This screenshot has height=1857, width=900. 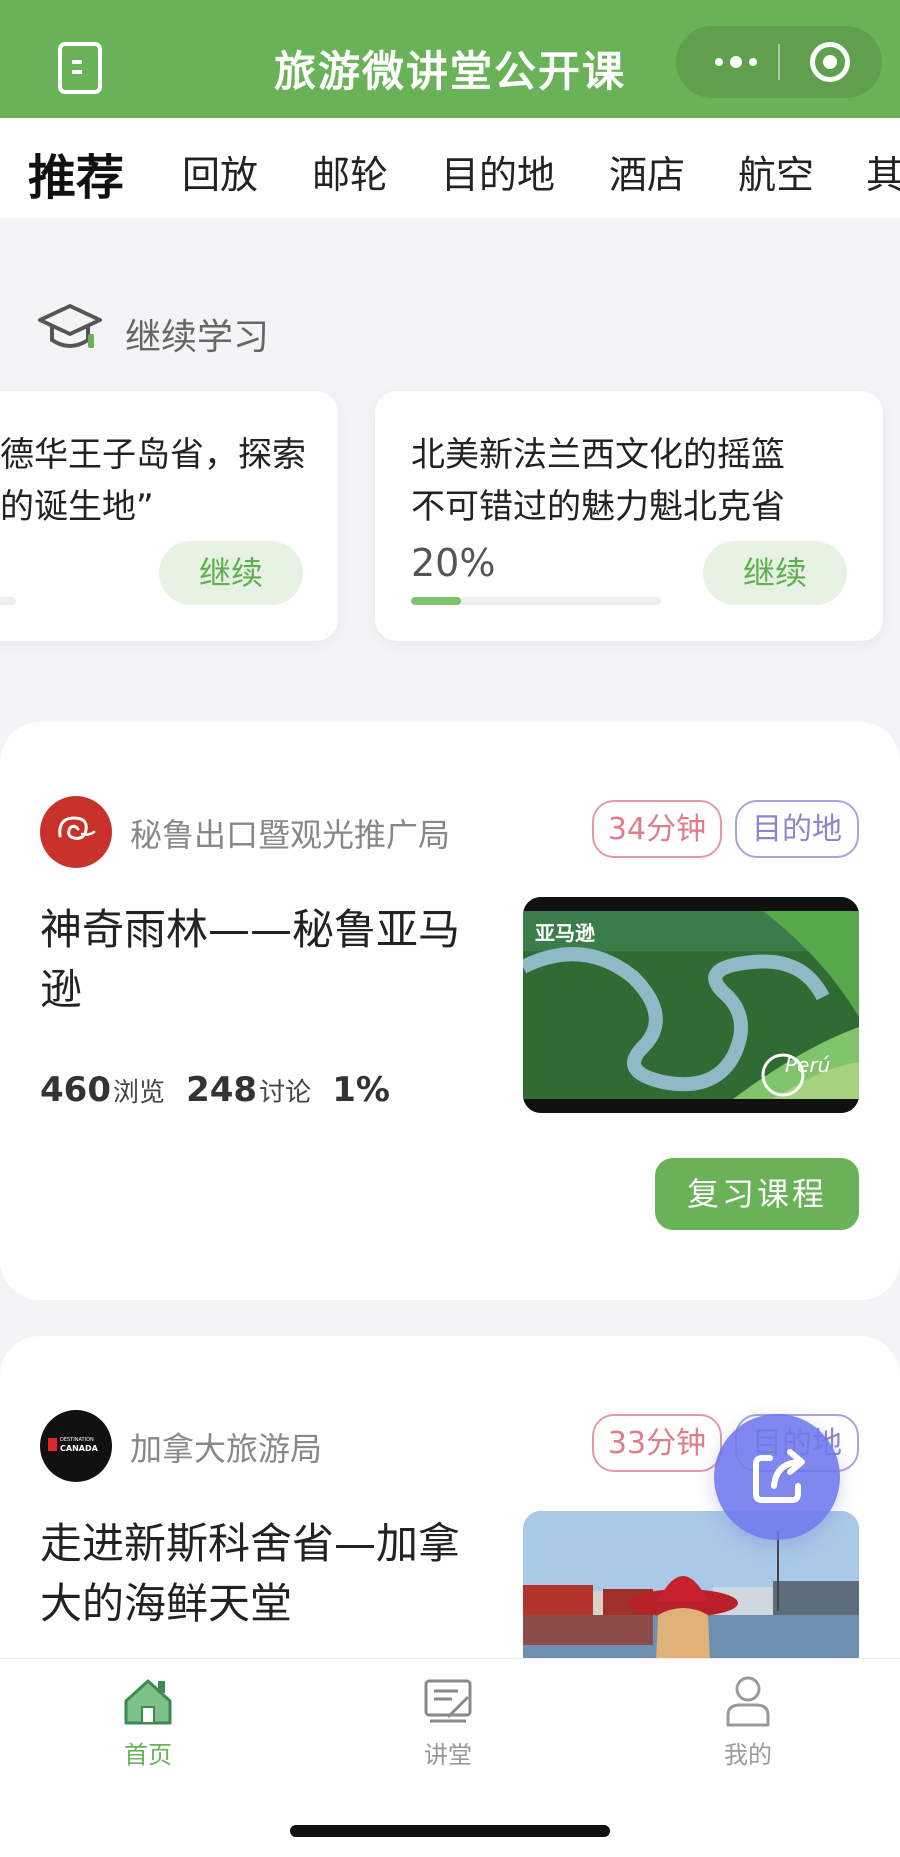 What do you see at coordinates (448, 1701) in the screenshot?
I see `lecture-icon` at bounding box center [448, 1701].